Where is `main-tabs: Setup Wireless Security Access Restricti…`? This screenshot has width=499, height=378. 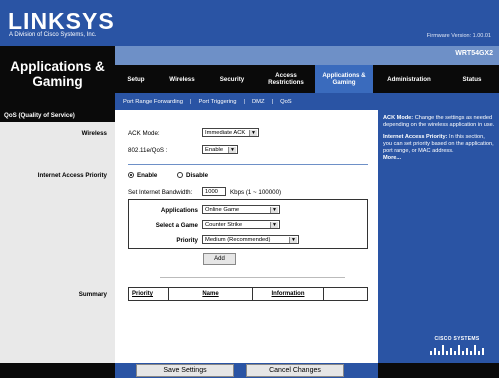
main-tabs: Setup Wireless Security Access Restricti… is located at coordinates (307, 79).